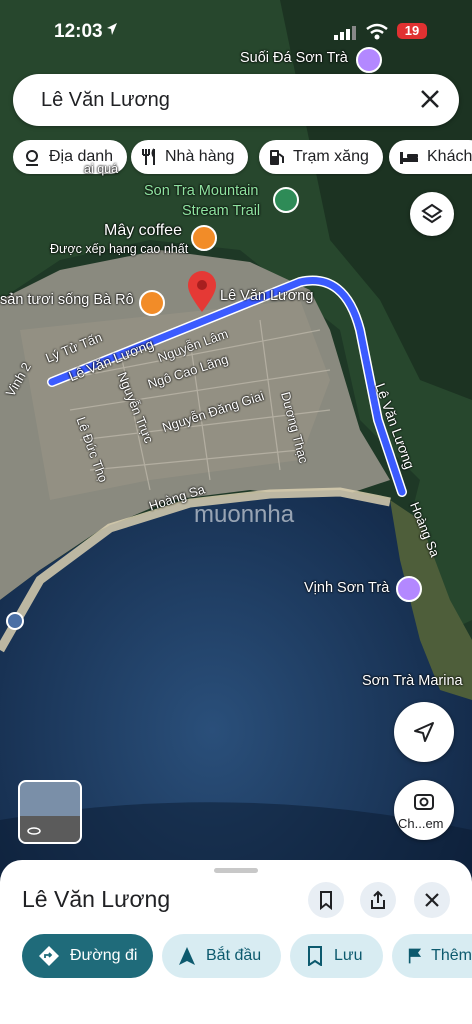 This screenshot has height=1024, width=472. I want to click on gas-station-icon, so click(277, 157).